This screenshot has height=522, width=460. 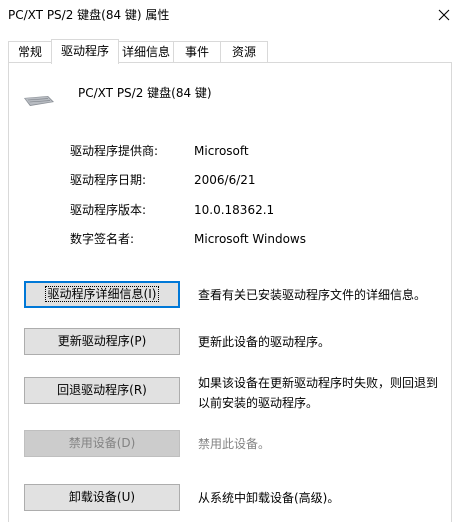 I want to click on tab-resources: 资源, so click(x=244, y=52).